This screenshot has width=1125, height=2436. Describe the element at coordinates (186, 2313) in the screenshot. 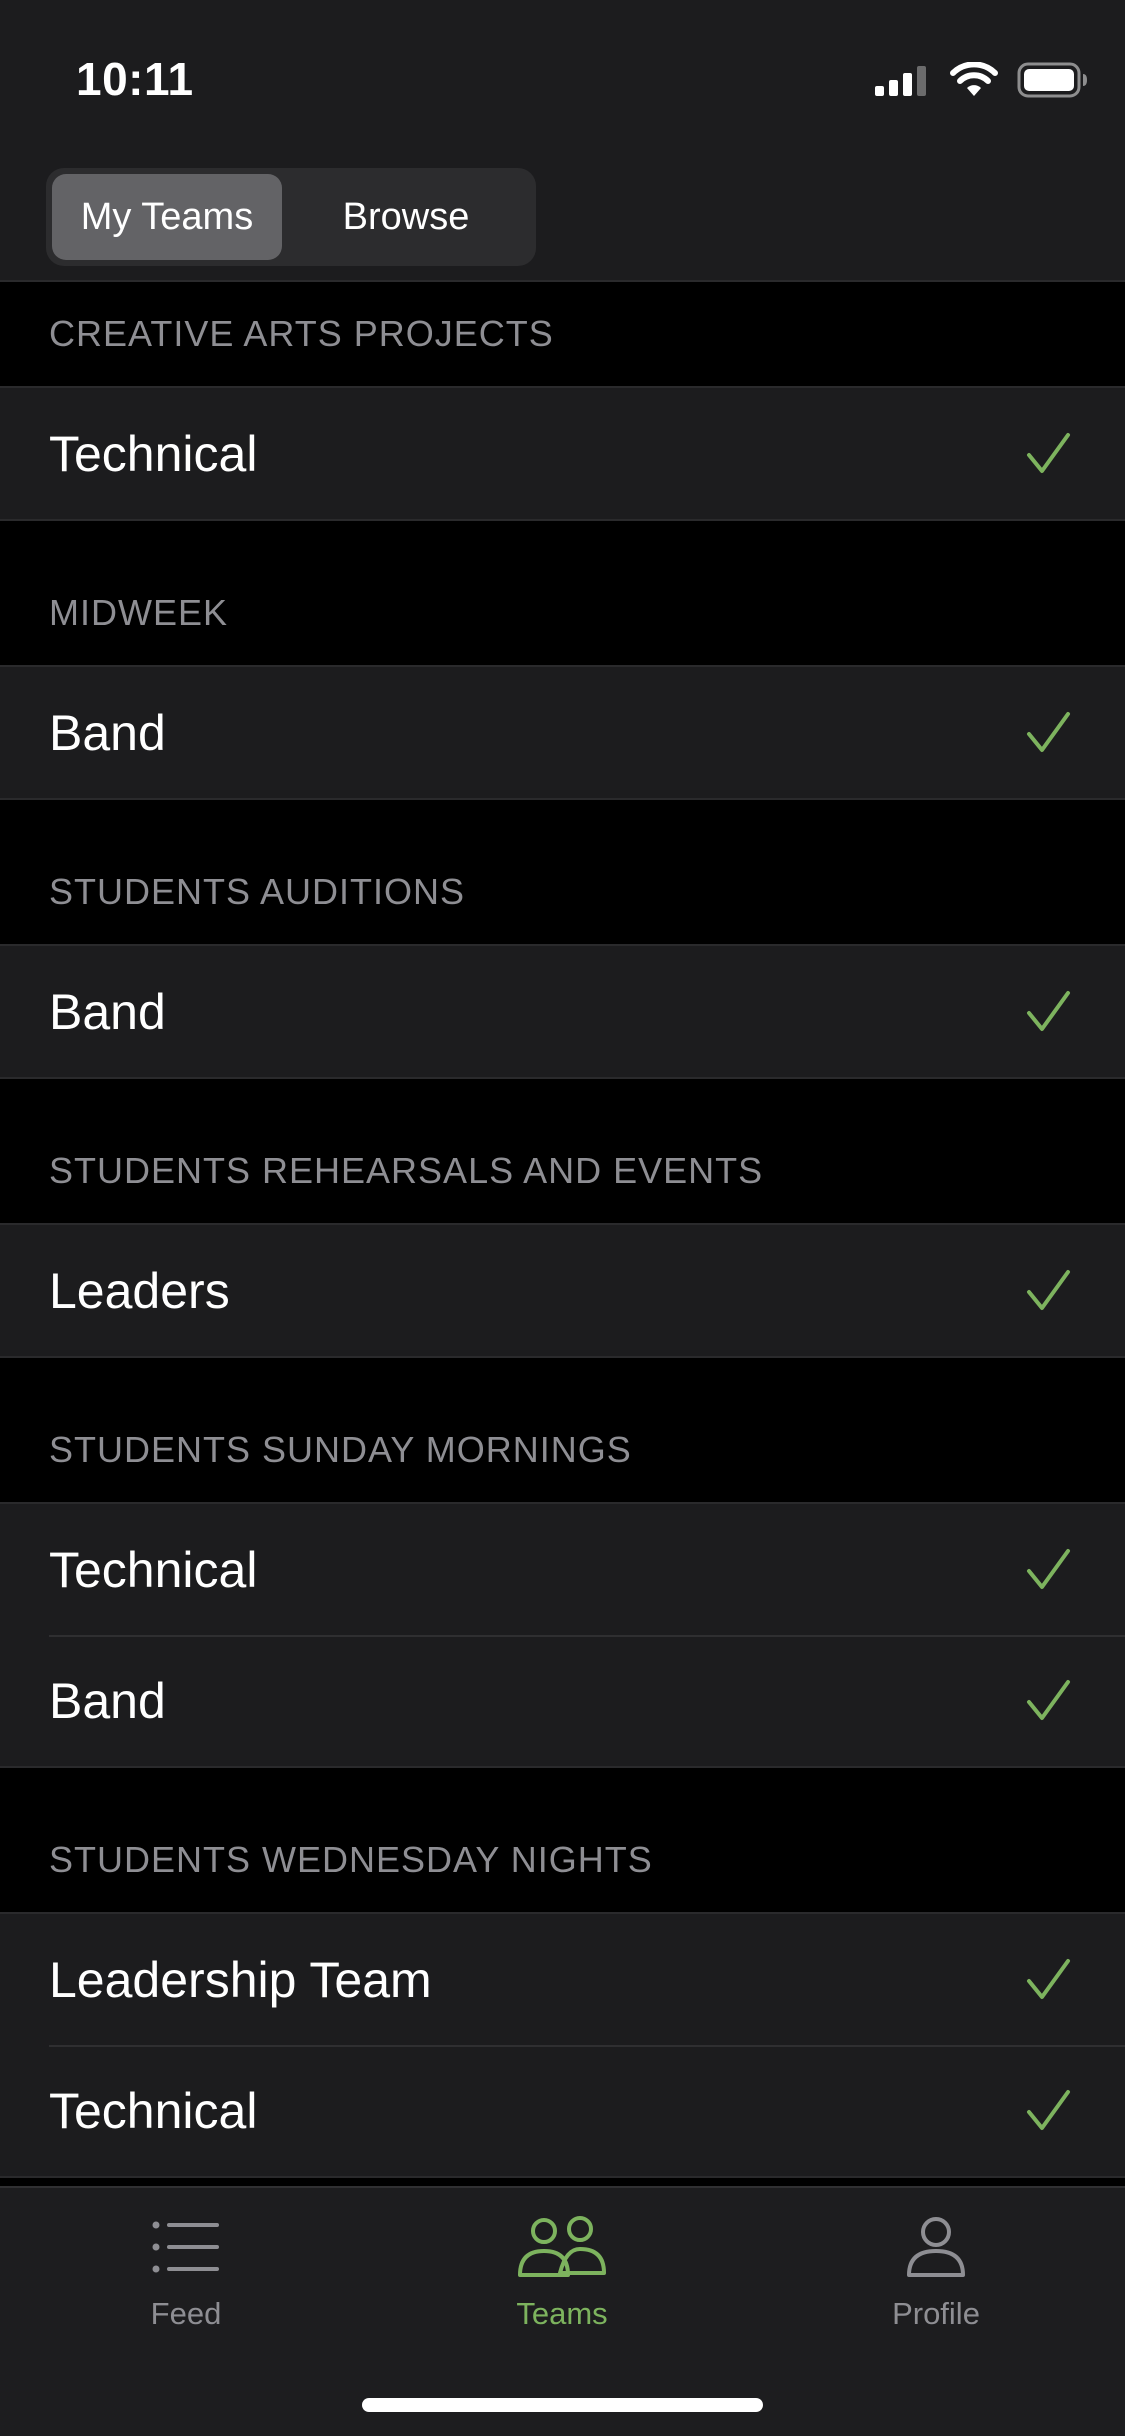

I see `tab-label: Feed` at that location.